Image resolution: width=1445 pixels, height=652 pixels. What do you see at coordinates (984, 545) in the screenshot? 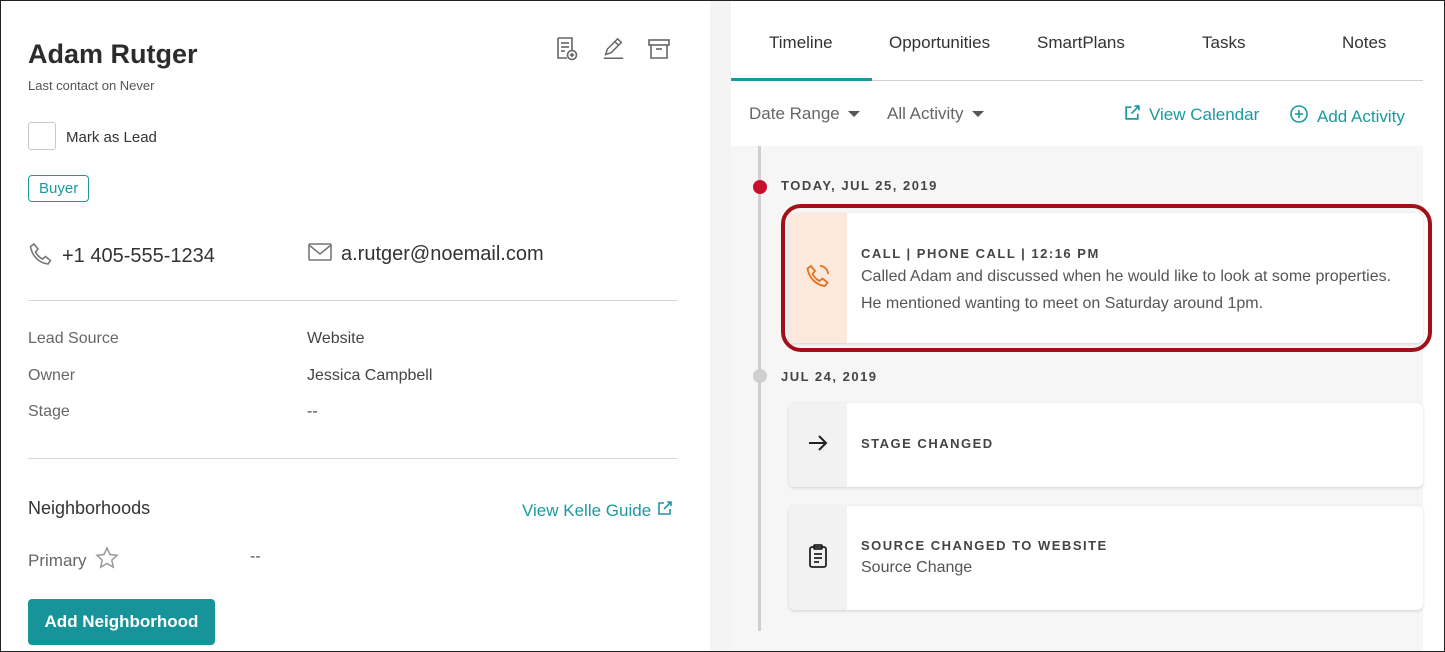
I see `card-title: SOURCE CHANGED TO WEBSITE` at bounding box center [984, 545].